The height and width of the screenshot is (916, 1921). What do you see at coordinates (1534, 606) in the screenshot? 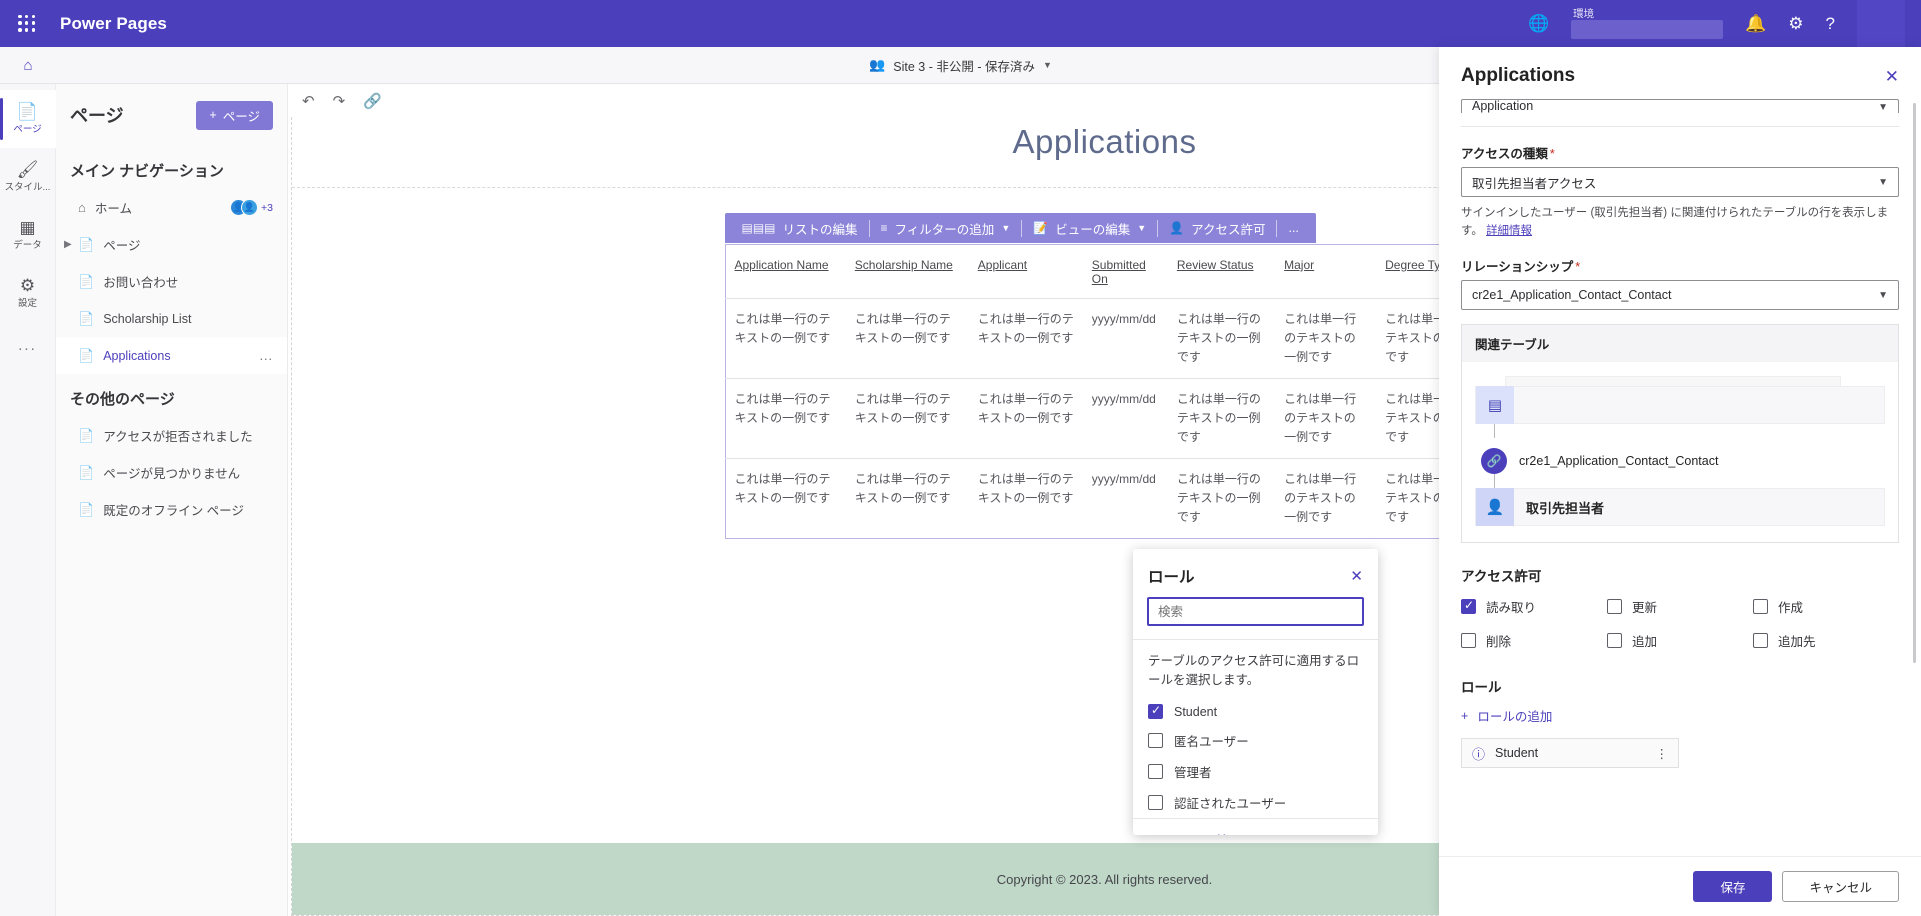
I see `permission-read: 読み取り` at bounding box center [1534, 606].